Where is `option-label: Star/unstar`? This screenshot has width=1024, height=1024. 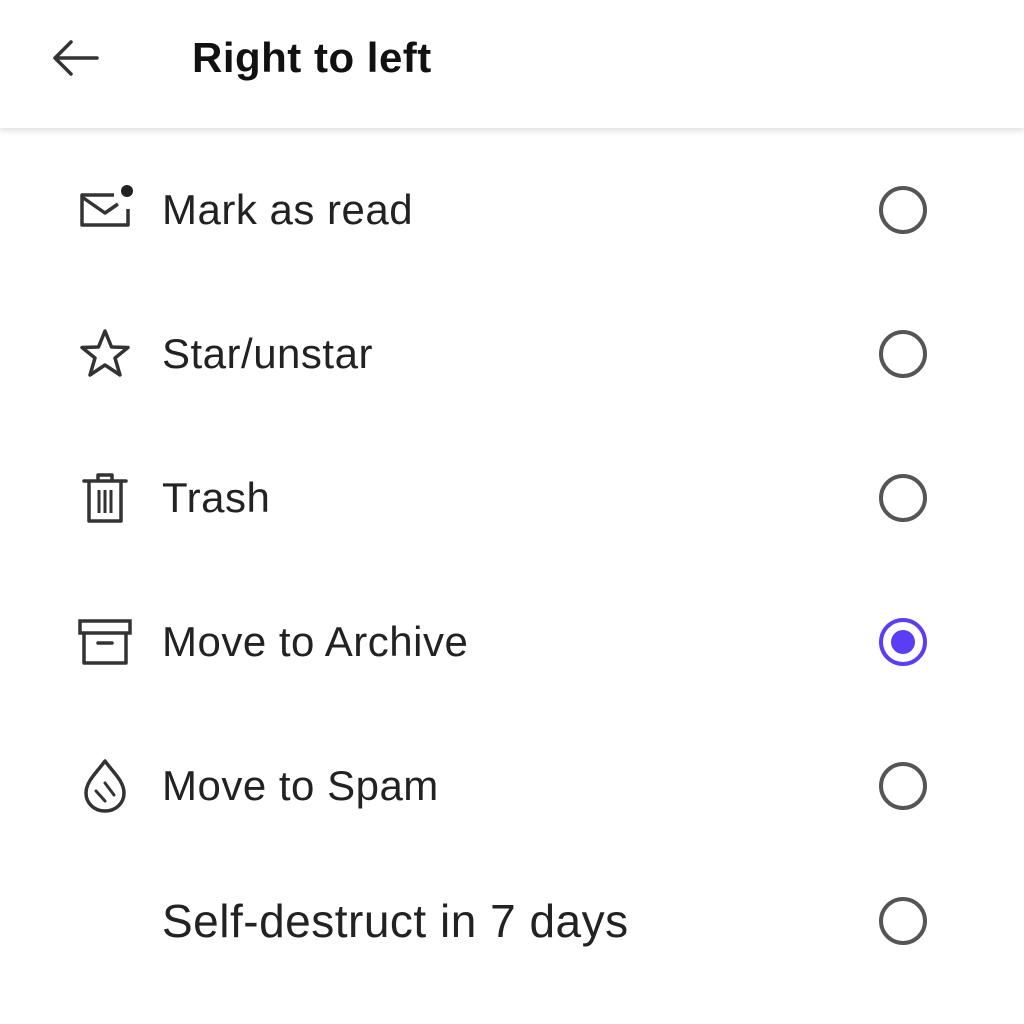 option-label: Star/unstar is located at coordinates (267, 353).